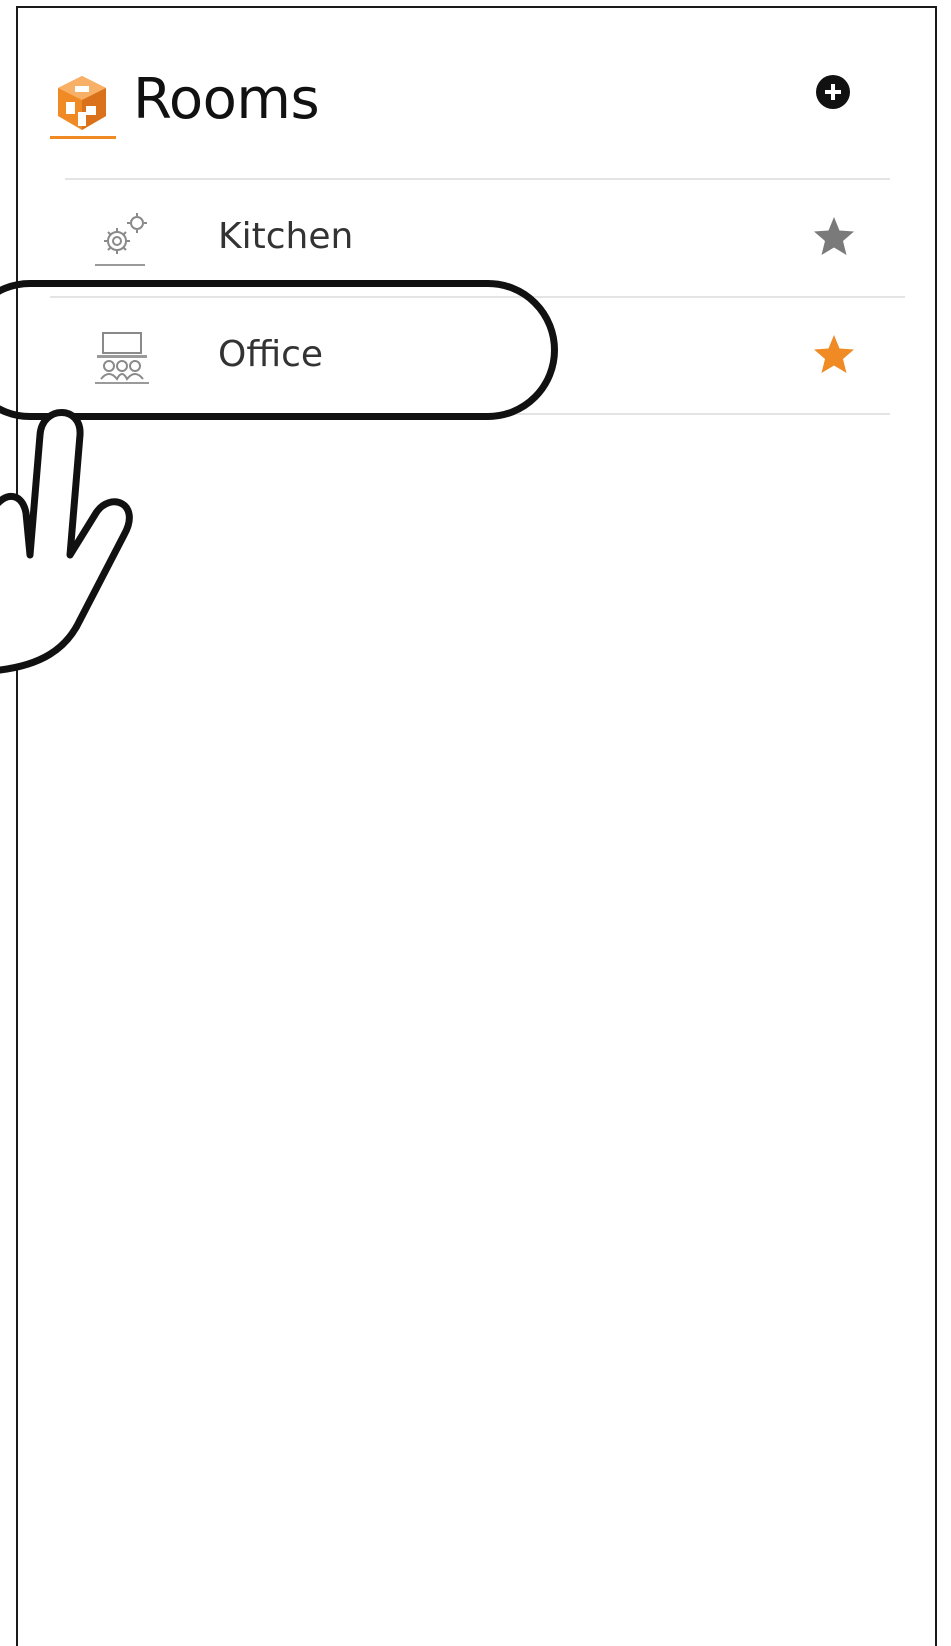 The image size is (951, 1646). Describe the element at coordinates (477, 358) in the screenshot. I see `room-item-office: Office` at that location.